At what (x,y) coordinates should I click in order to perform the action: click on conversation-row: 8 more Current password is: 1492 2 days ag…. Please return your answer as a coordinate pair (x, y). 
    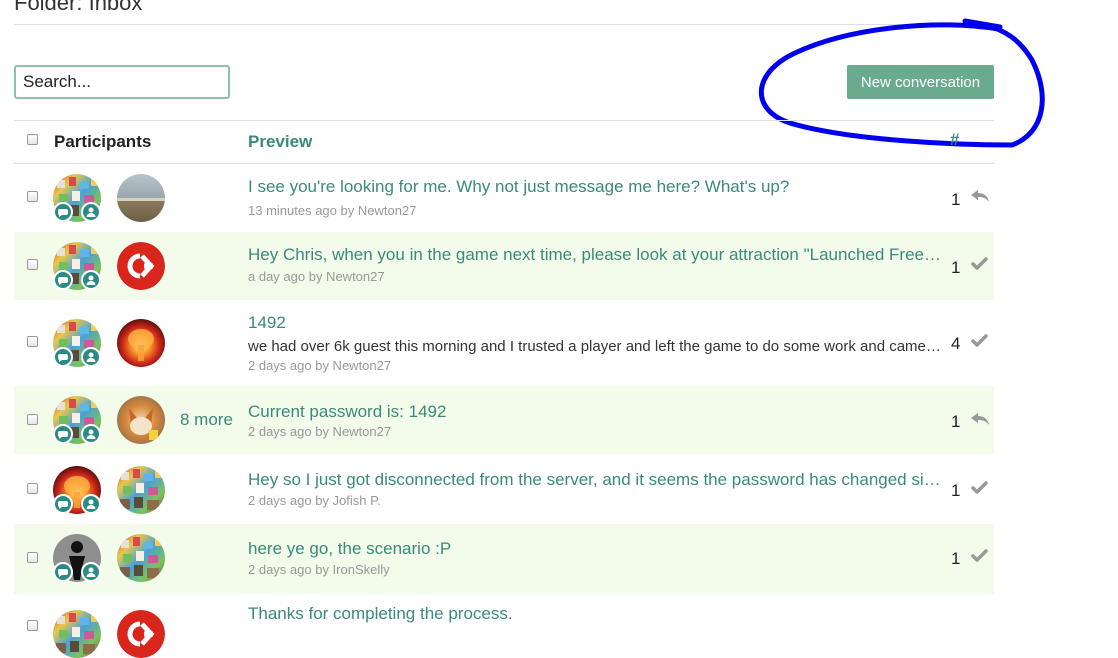
    Looking at the image, I should click on (504, 420).